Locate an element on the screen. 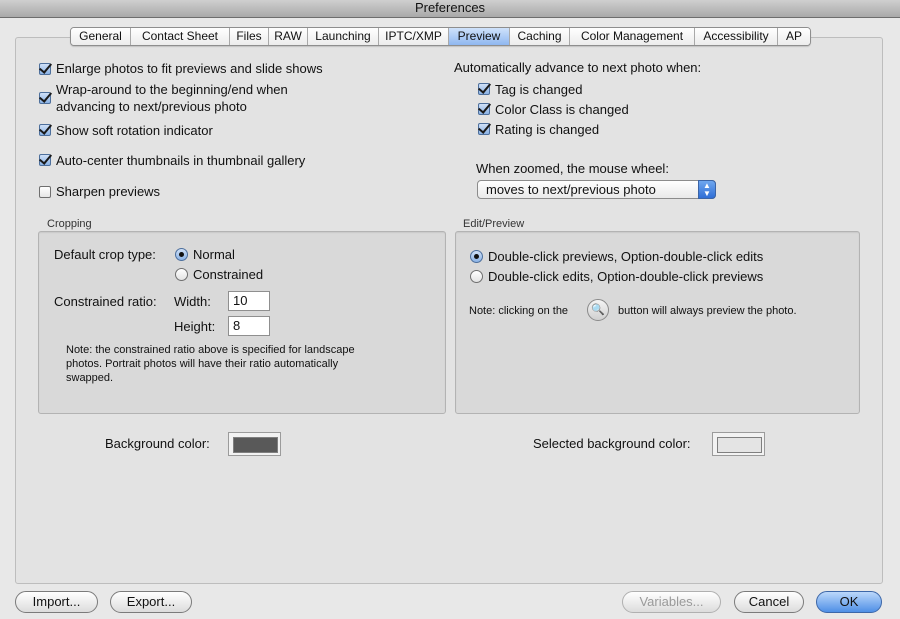 This screenshot has width=900, height=619. tab-caching: Caching is located at coordinates (540, 36).